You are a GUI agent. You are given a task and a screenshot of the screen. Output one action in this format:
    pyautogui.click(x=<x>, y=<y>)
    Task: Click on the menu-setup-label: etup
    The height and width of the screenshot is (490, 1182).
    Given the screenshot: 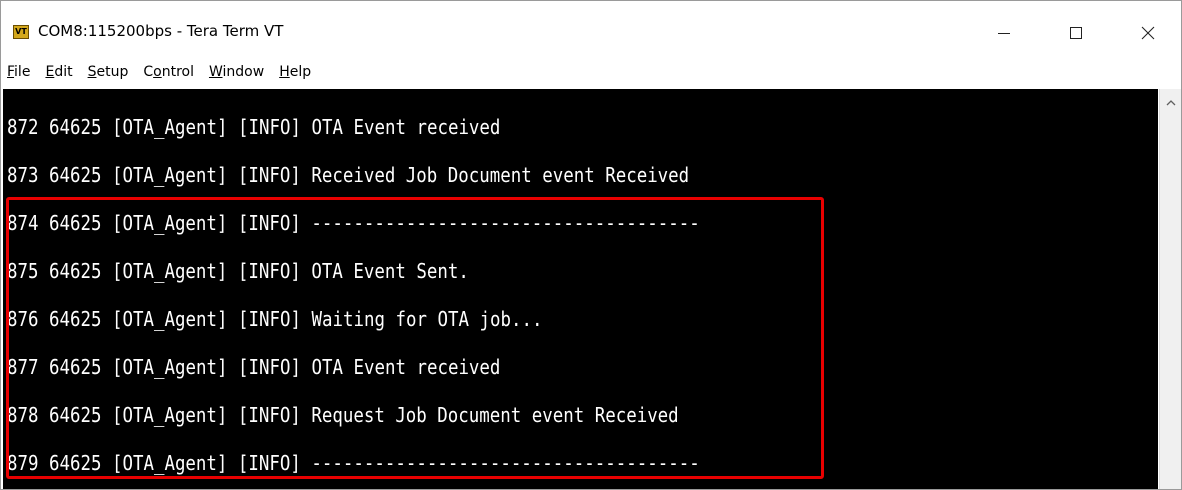 What is the action you would take?
    pyautogui.click(x=112, y=72)
    